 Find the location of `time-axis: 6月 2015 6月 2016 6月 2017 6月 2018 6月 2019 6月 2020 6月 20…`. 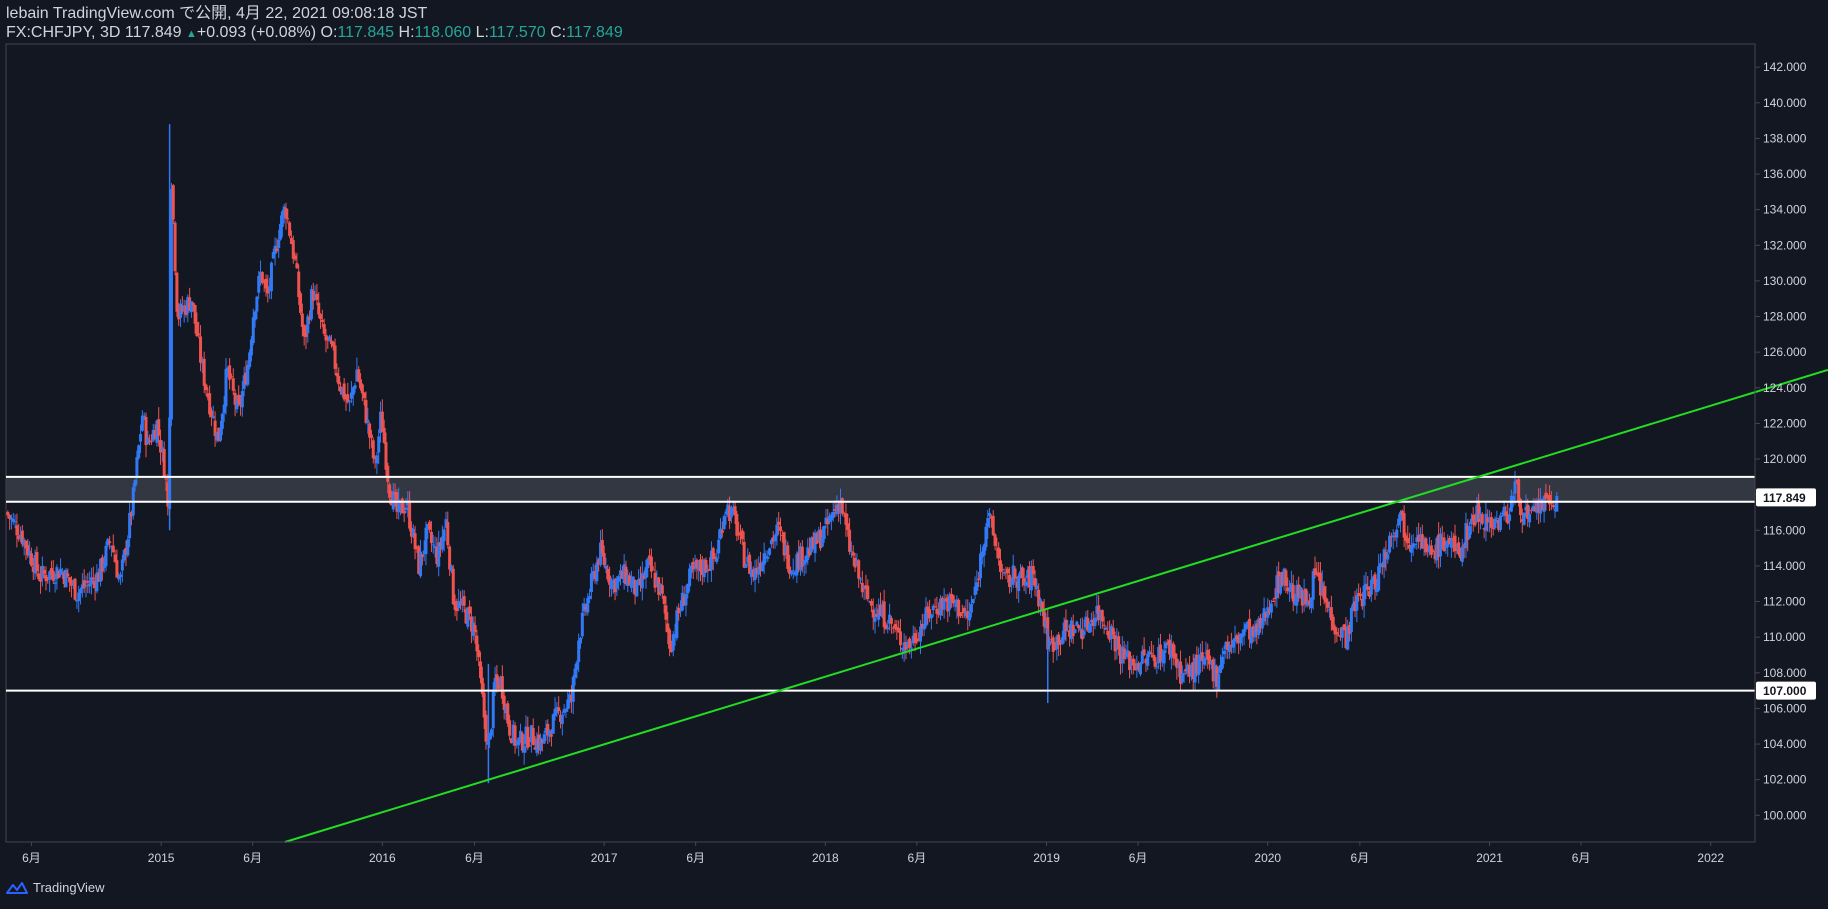

time-axis: 6月 2015 6月 2016 6月 2017 6月 2018 6月 2019 6月 2020 6月 20… is located at coordinates (873, 853).